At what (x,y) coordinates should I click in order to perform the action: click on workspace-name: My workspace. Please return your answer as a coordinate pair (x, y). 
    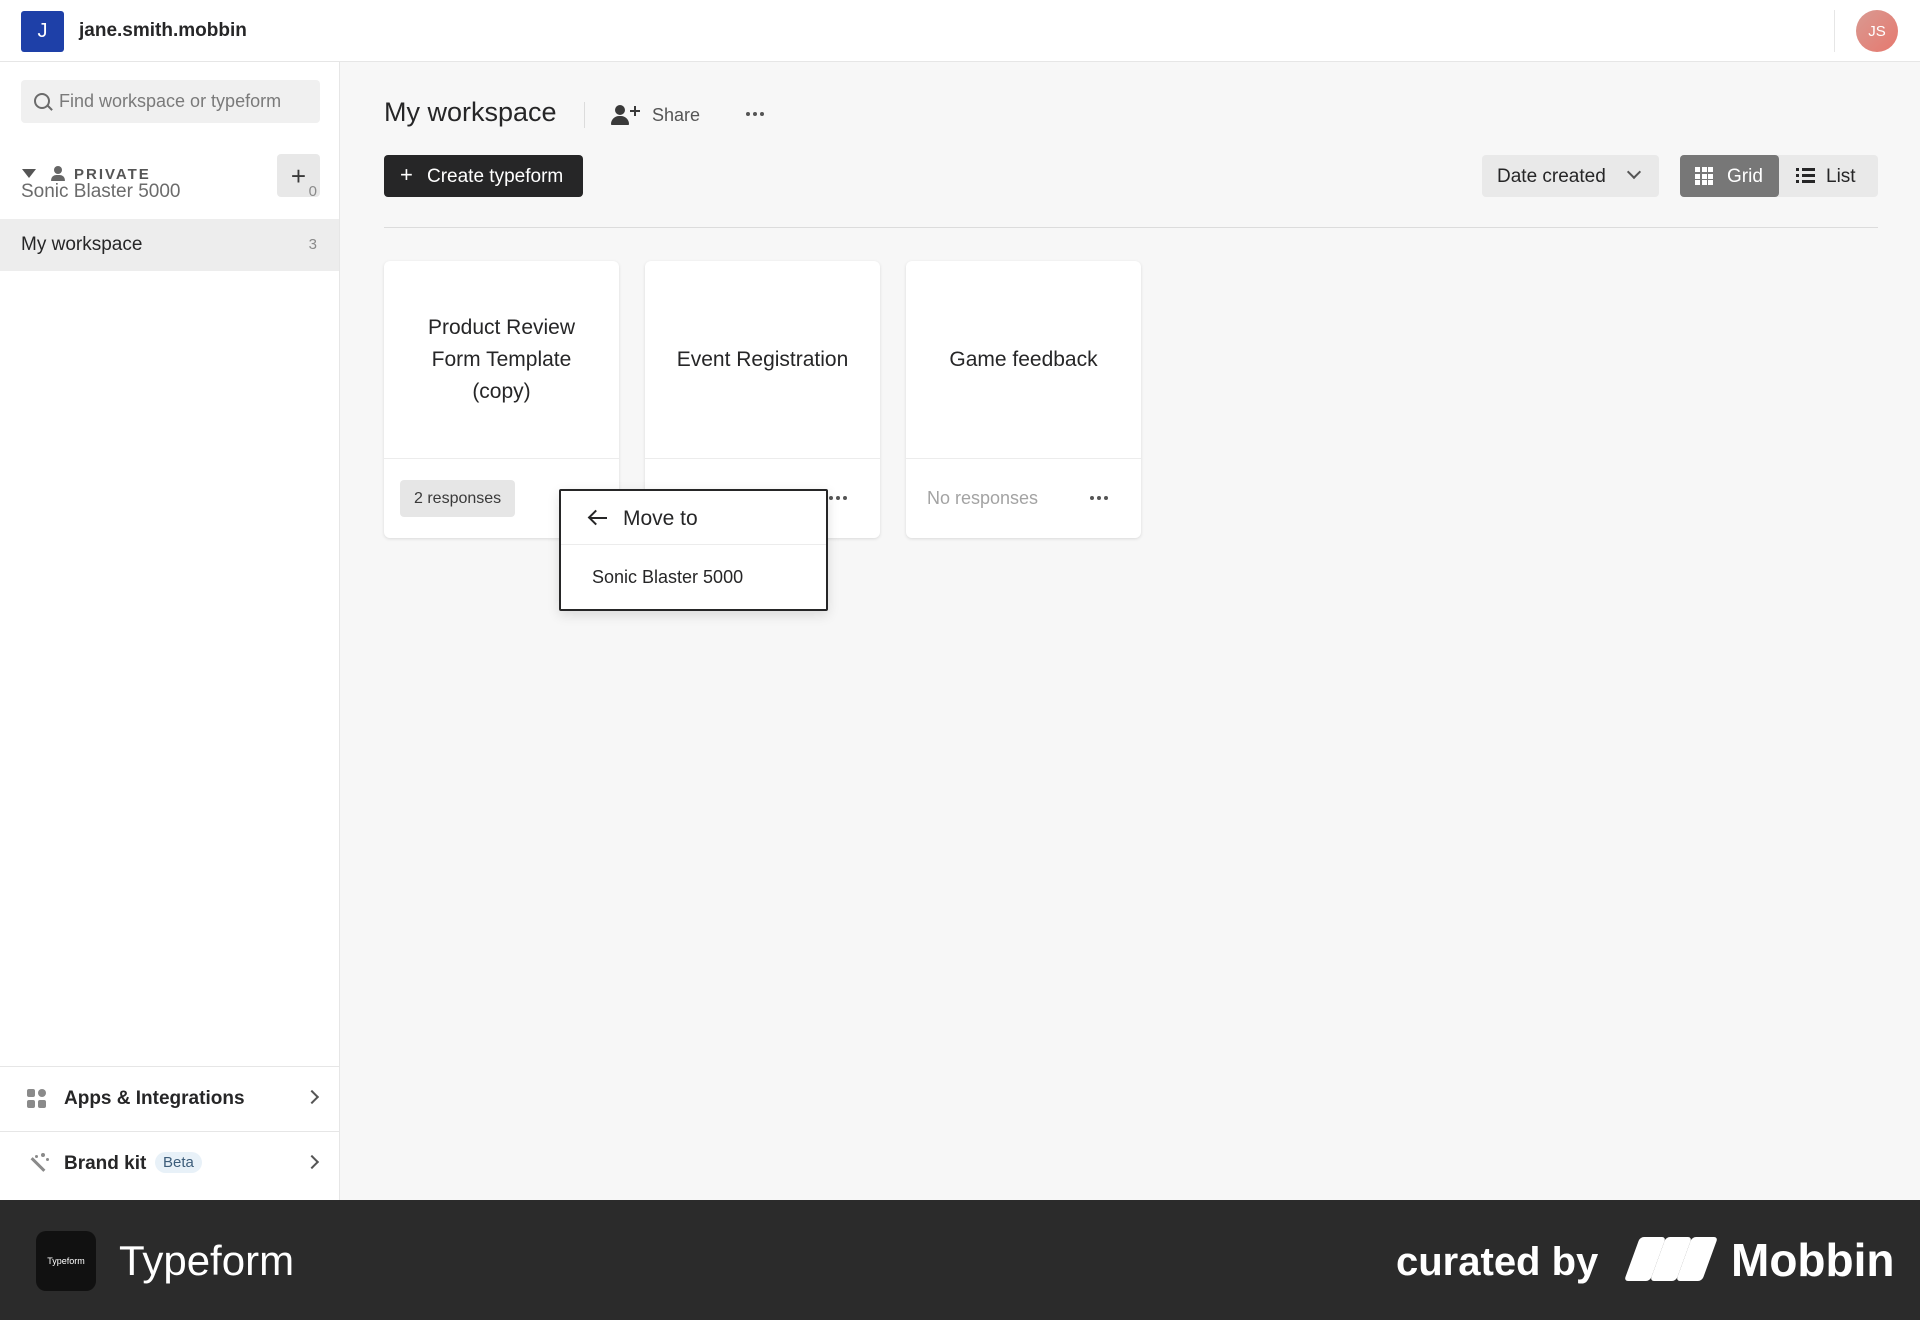
    Looking at the image, I should click on (82, 244).